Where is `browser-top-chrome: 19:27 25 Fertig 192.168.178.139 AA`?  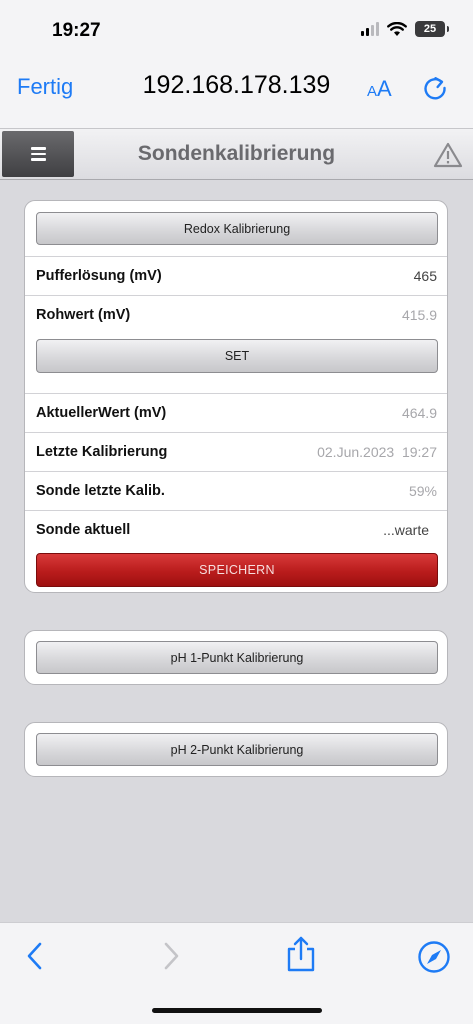 browser-top-chrome: 19:27 25 Fertig 192.168.178.139 AA is located at coordinates (236, 64).